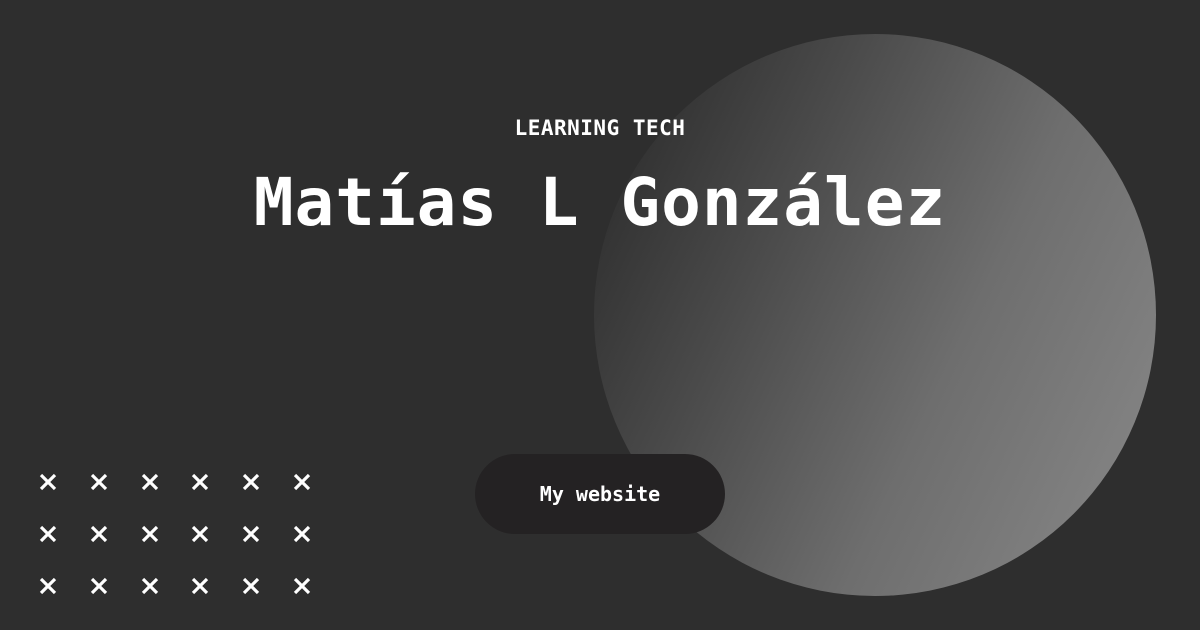 This screenshot has width=1200, height=630. Describe the element at coordinates (600, 202) in the screenshot. I see `page-title: Matías L González` at that location.